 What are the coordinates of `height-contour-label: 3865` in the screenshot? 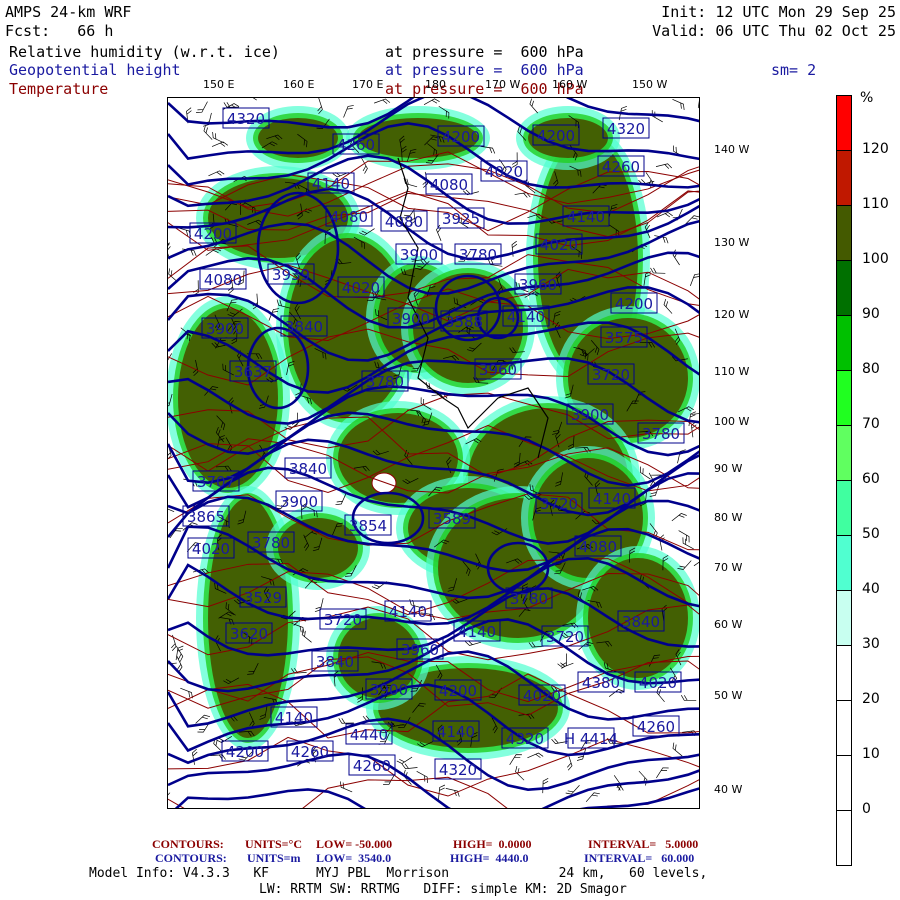 It's located at (206, 517).